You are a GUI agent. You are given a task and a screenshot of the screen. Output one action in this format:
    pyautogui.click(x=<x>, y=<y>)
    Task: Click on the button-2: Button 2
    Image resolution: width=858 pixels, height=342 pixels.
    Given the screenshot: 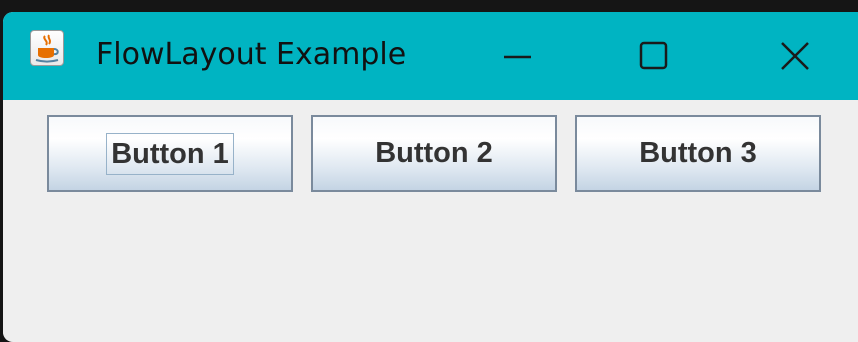 What is the action you would take?
    pyautogui.click(x=434, y=153)
    